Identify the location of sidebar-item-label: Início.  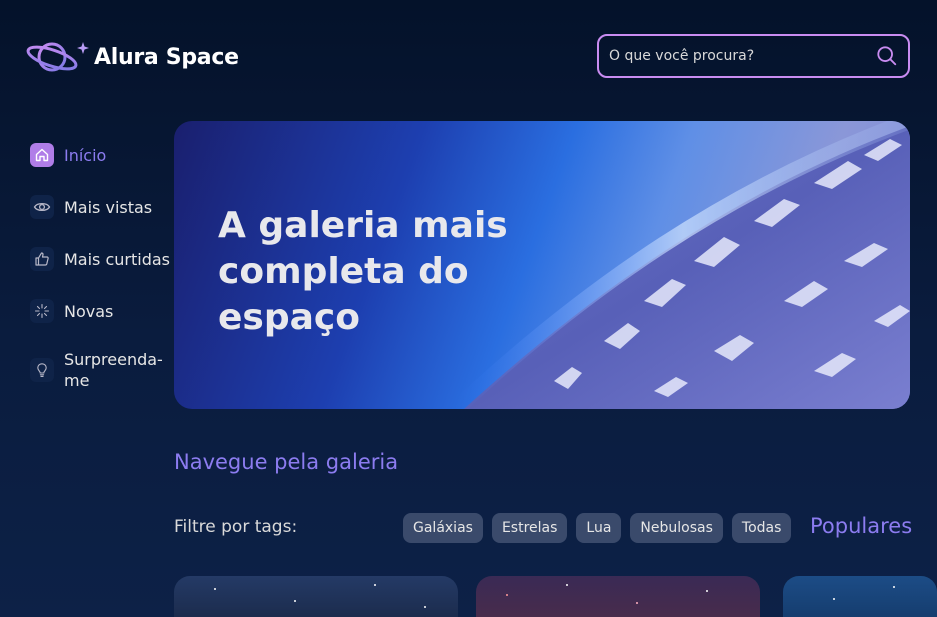
(85, 155).